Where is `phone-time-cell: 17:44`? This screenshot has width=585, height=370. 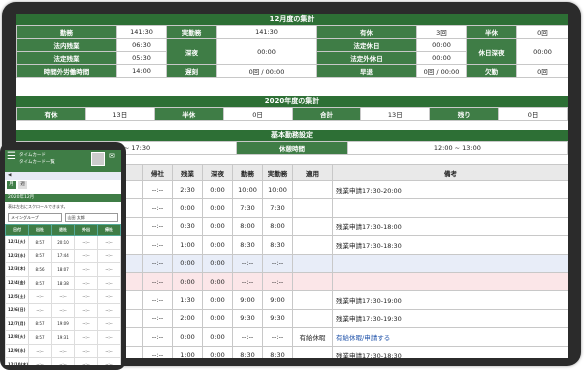 phone-time-cell: 17:44 is located at coordinates (63, 256).